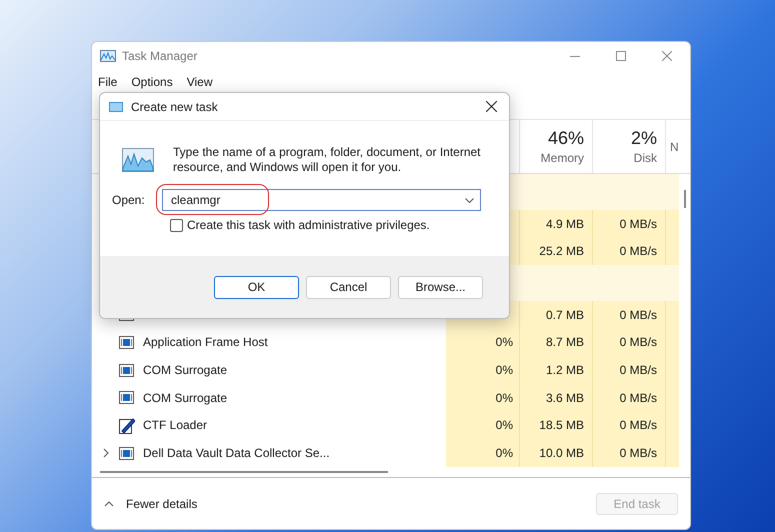 This screenshot has height=532, width=775. Describe the element at coordinates (160, 56) in the screenshot. I see `window-title: Task Manager` at that location.